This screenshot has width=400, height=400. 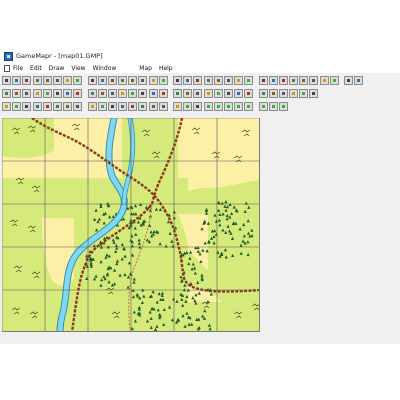 I want to click on layer-icon, so click(x=228, y=80).